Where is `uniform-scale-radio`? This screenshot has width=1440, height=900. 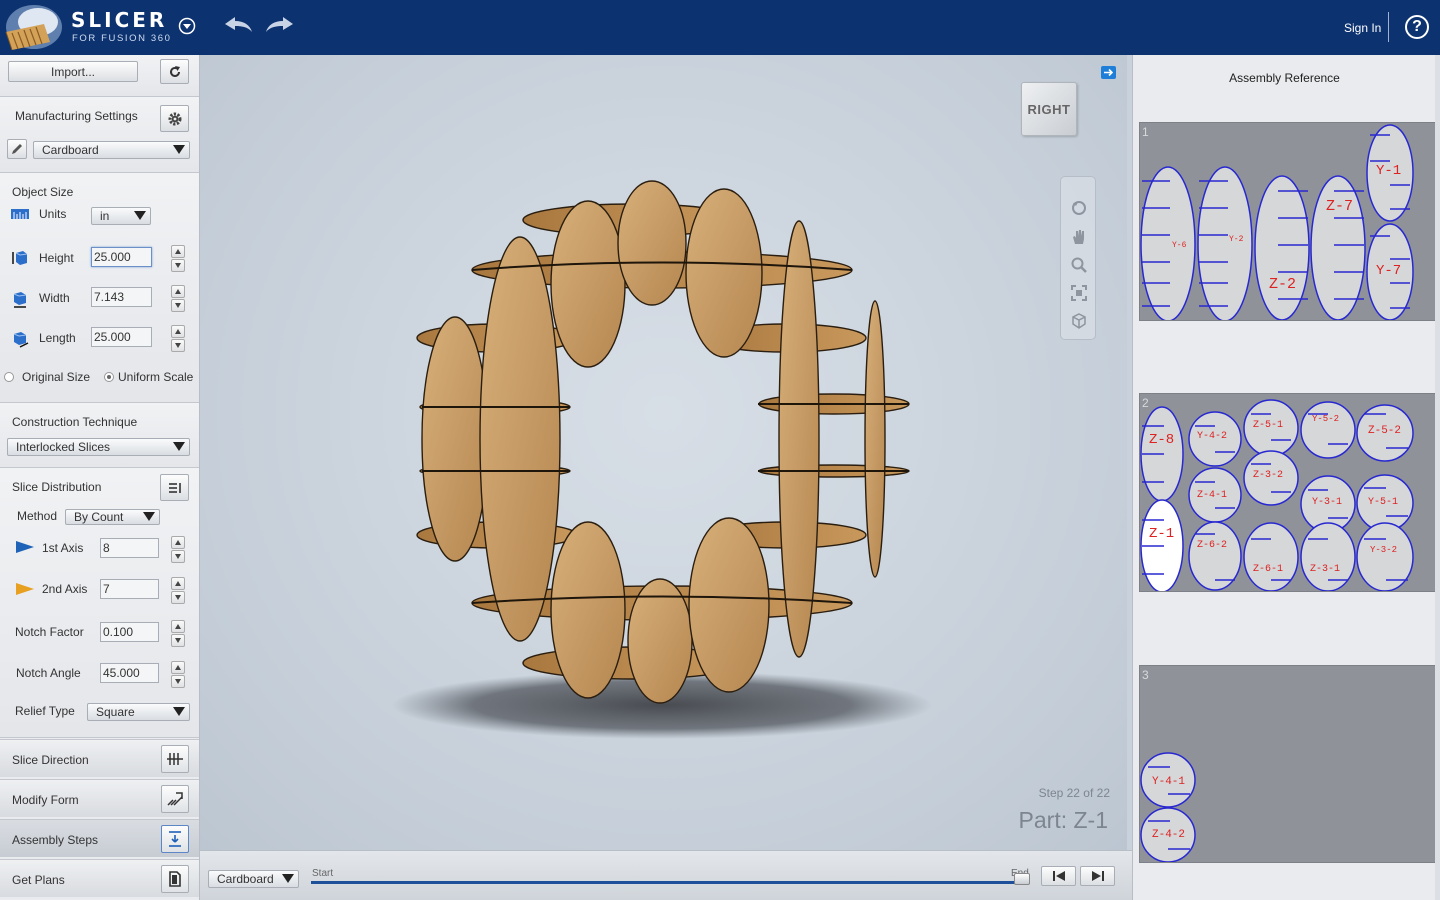 uniform-scale-radio is located at coordinates (109, 377).